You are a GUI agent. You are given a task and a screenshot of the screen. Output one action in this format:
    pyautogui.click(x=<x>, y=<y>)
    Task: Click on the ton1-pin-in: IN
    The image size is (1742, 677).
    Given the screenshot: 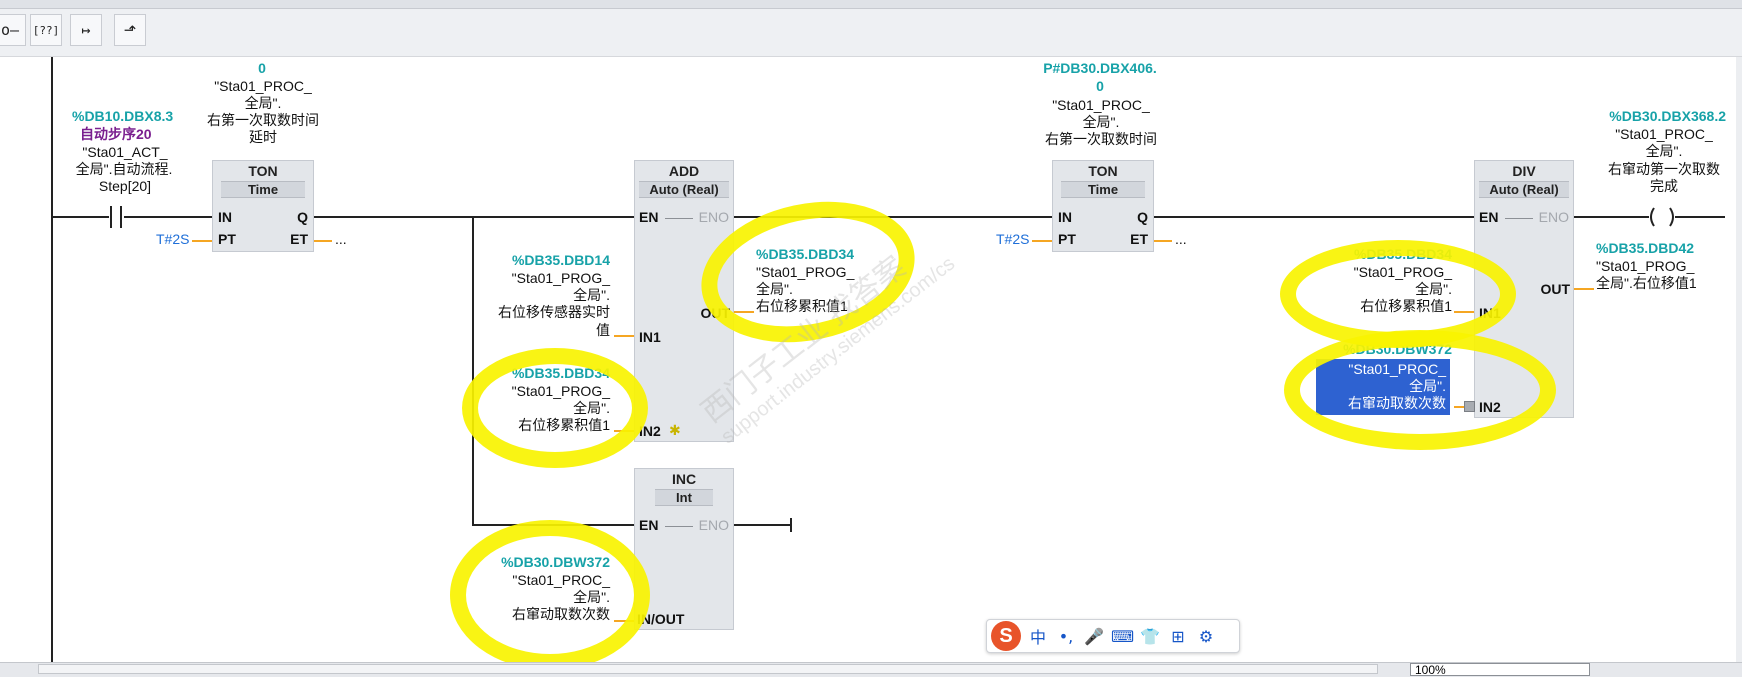 What is the action you would take?
    pyautogui.click(x=225, y=217)
    